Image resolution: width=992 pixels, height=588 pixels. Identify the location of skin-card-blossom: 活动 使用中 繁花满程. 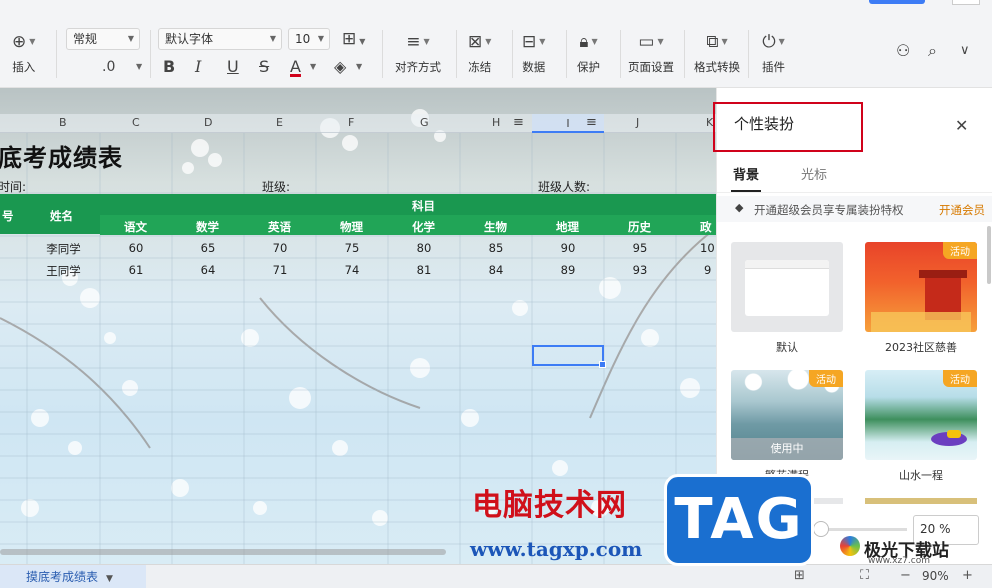
(787, 426).